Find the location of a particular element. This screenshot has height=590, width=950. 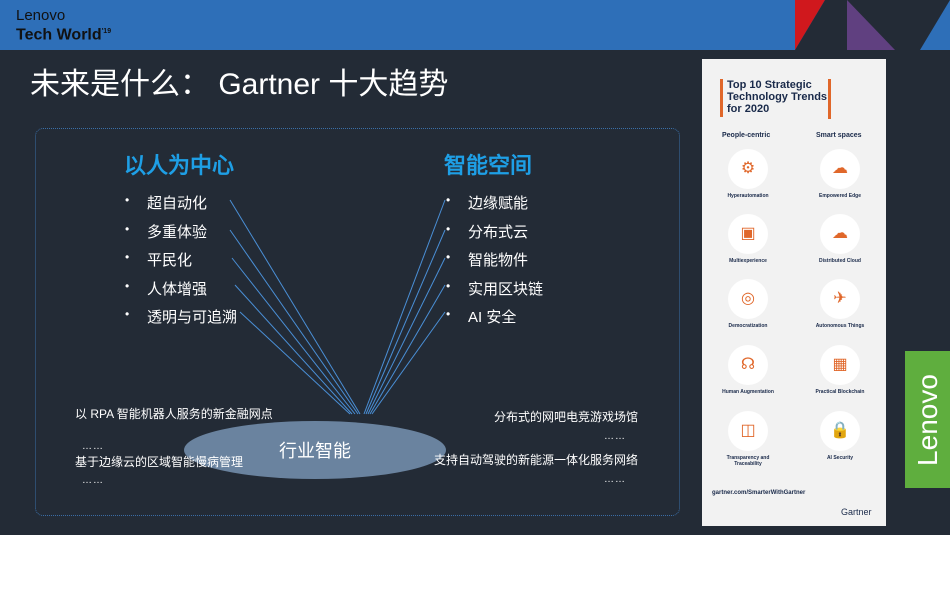

example-right-1: 分布式的网吧电竞游戏场馆 is located at coordinates (565, 417).